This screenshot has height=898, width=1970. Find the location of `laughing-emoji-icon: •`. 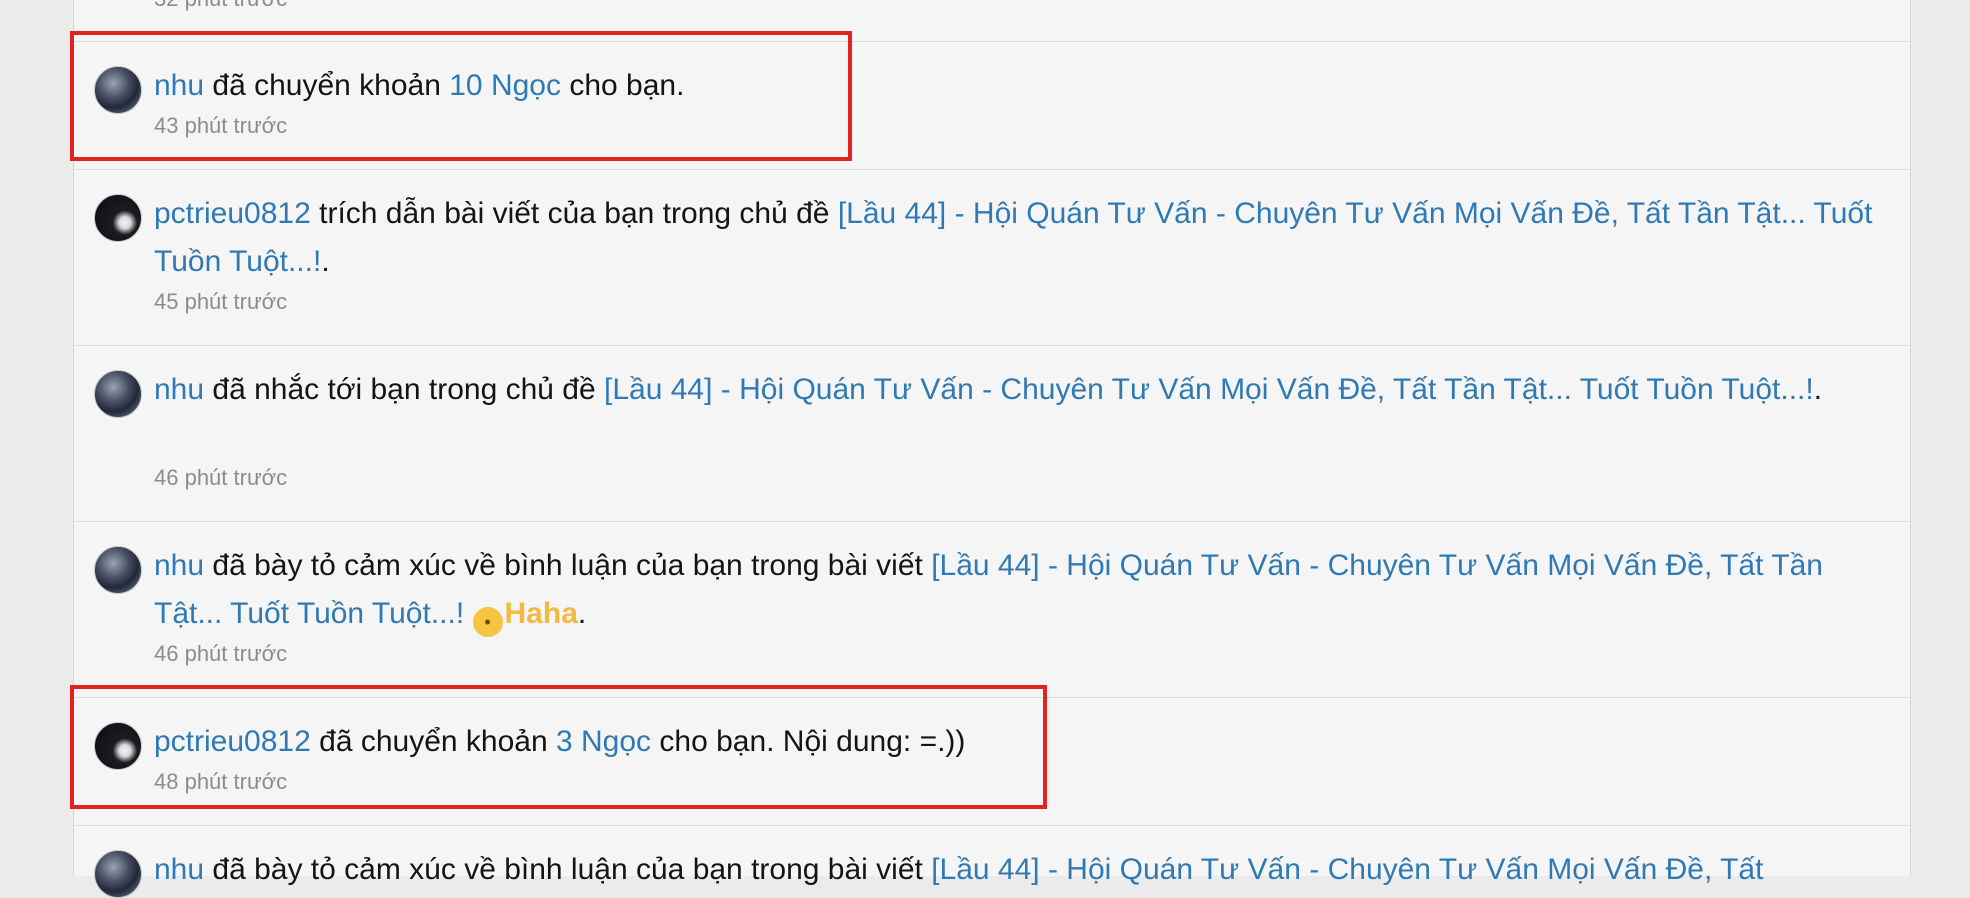

laughing-emoji-icon: • is located at coordinates (487, 622).